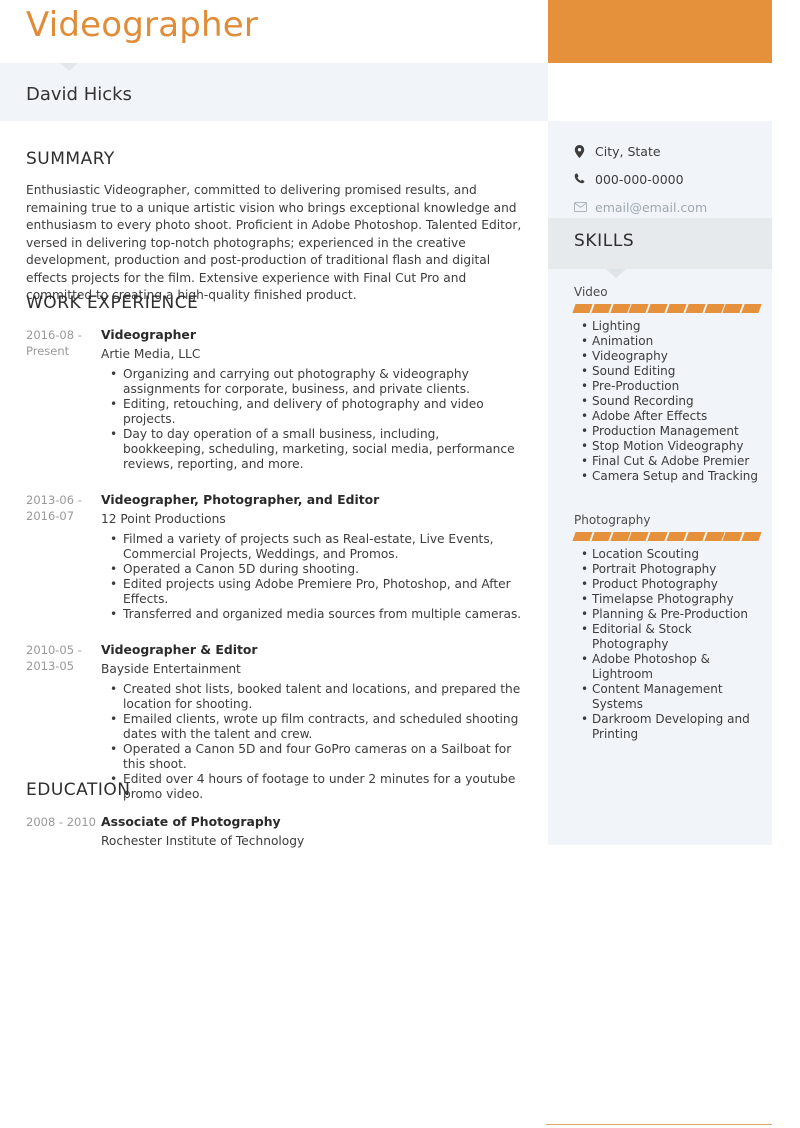  Describe the element at coordinates (79, 94) in the screenshot. I see `person-name: David Hicks` at that location.